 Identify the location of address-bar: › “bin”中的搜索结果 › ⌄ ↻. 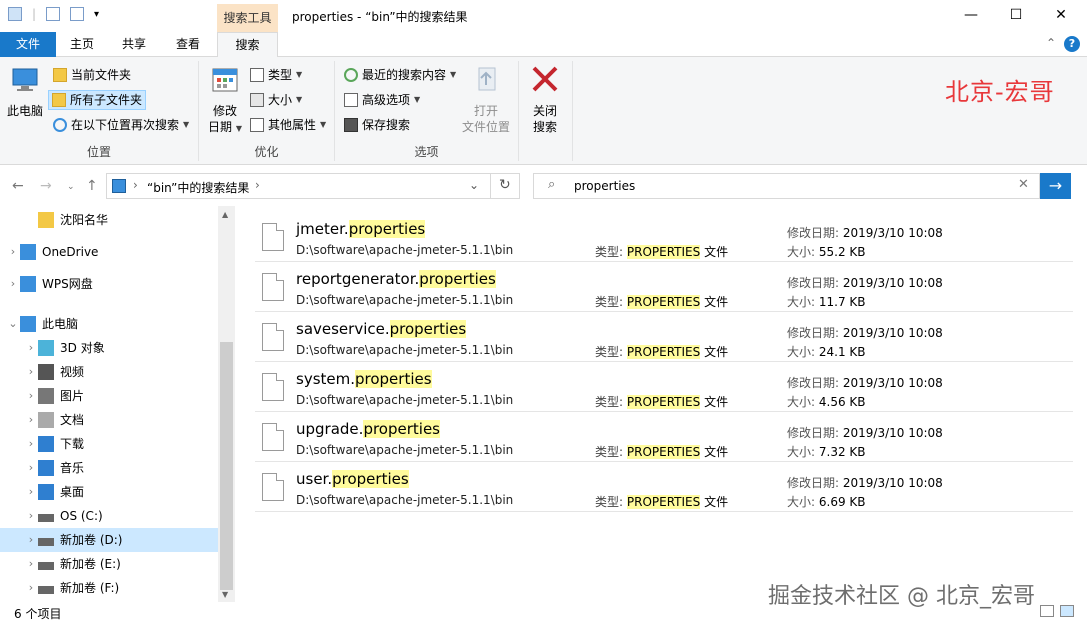
(313, 186).